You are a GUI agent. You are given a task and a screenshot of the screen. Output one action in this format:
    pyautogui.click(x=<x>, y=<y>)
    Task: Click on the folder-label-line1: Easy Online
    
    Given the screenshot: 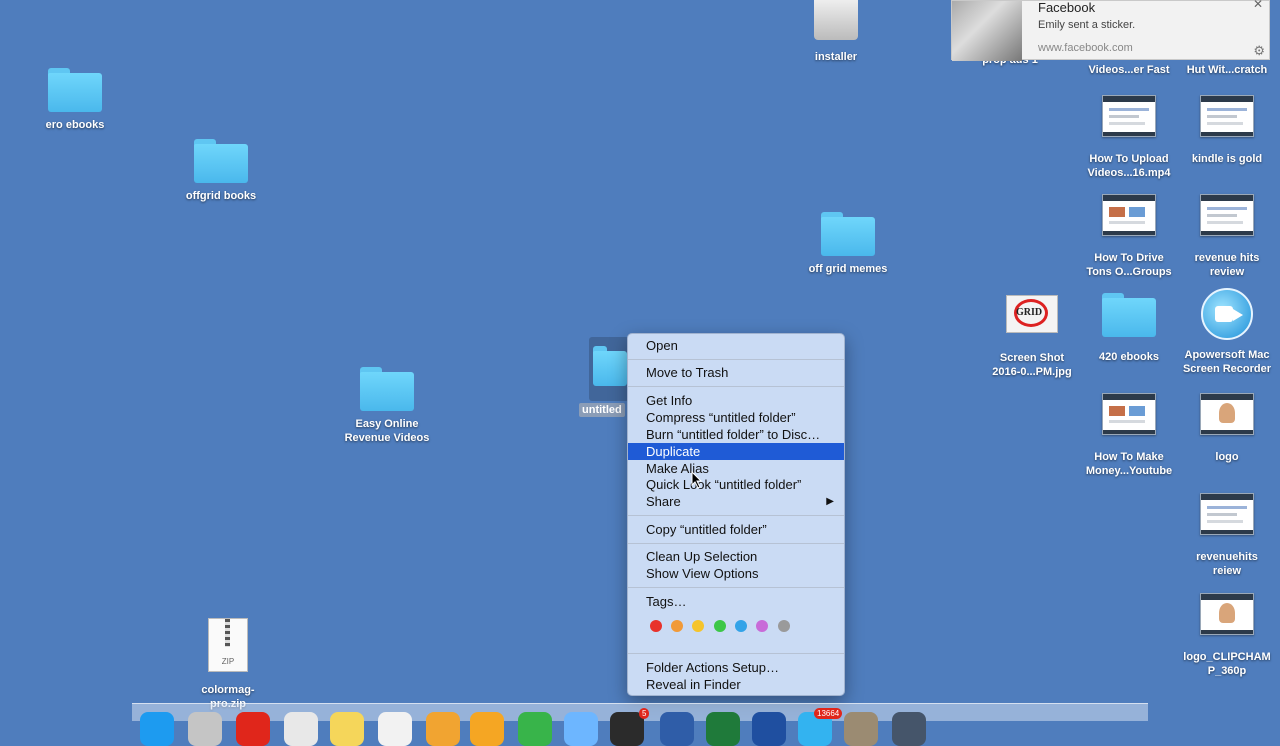 What is the action you would take?
    pyautogui.click(x=387, y=424)
    